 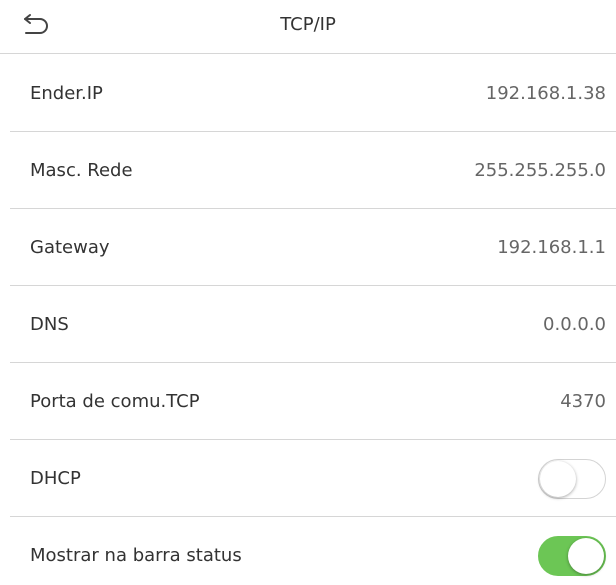 What do you see at coordinates (49, 324) in the screenshot?
I see `dns-label: DNS` at bounding box center [49, 324].